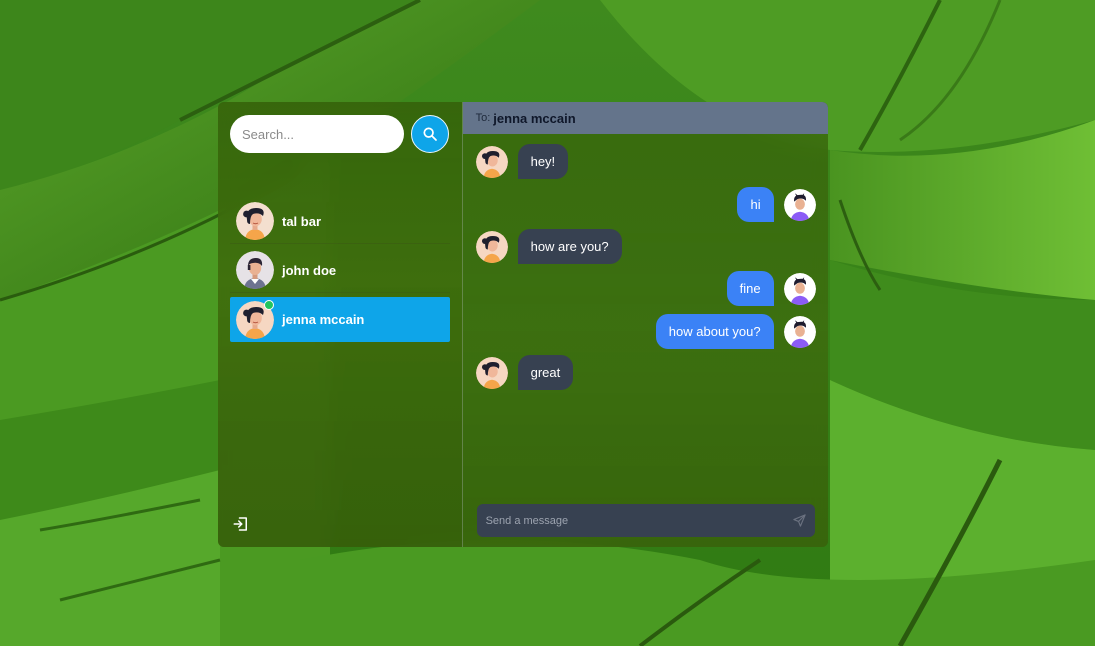 Image resolution: width=1095 pixels, height=646 pixels. I want to click on message-bubble: hey!, so click(543, 161).